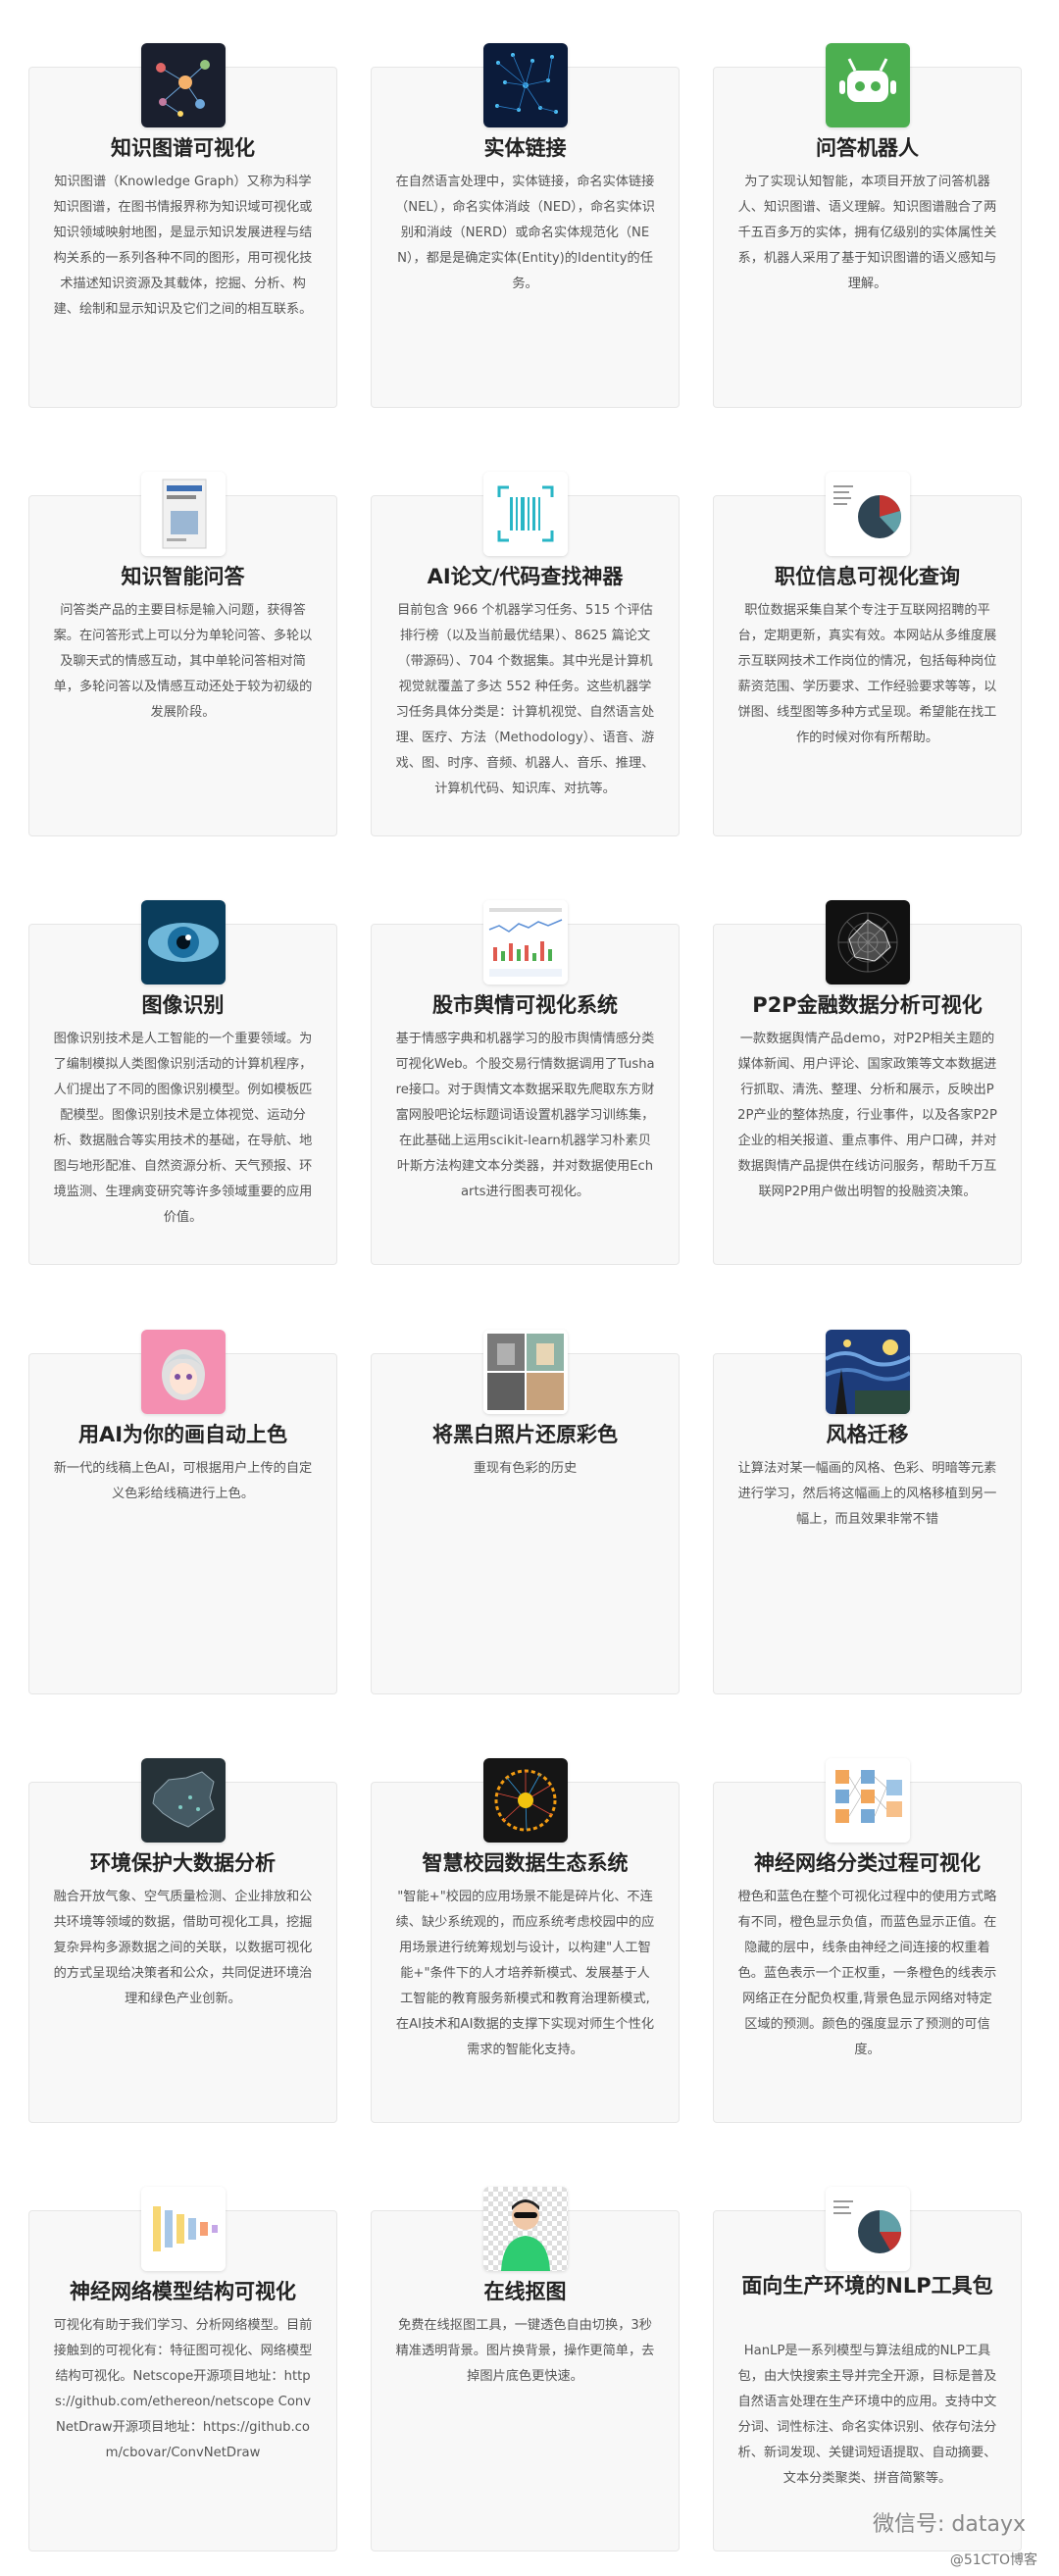 This screenshot has width=1059, height=2576. I want to click on card-title: 职位信息可视化查询, so click(867, 577).